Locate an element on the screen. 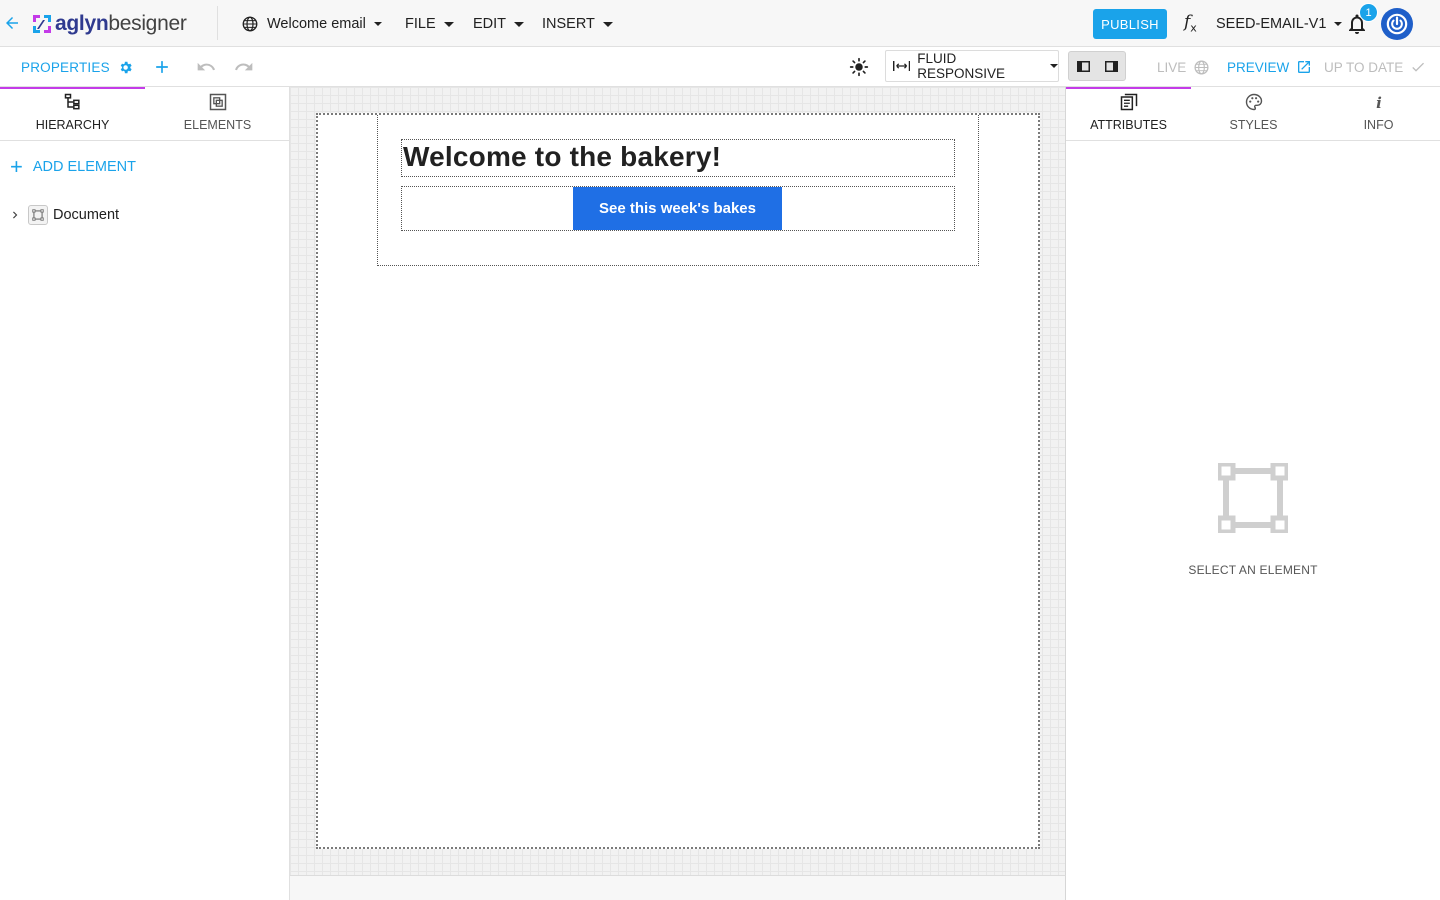  info-icon: i is located at coordinates (1379, 103).